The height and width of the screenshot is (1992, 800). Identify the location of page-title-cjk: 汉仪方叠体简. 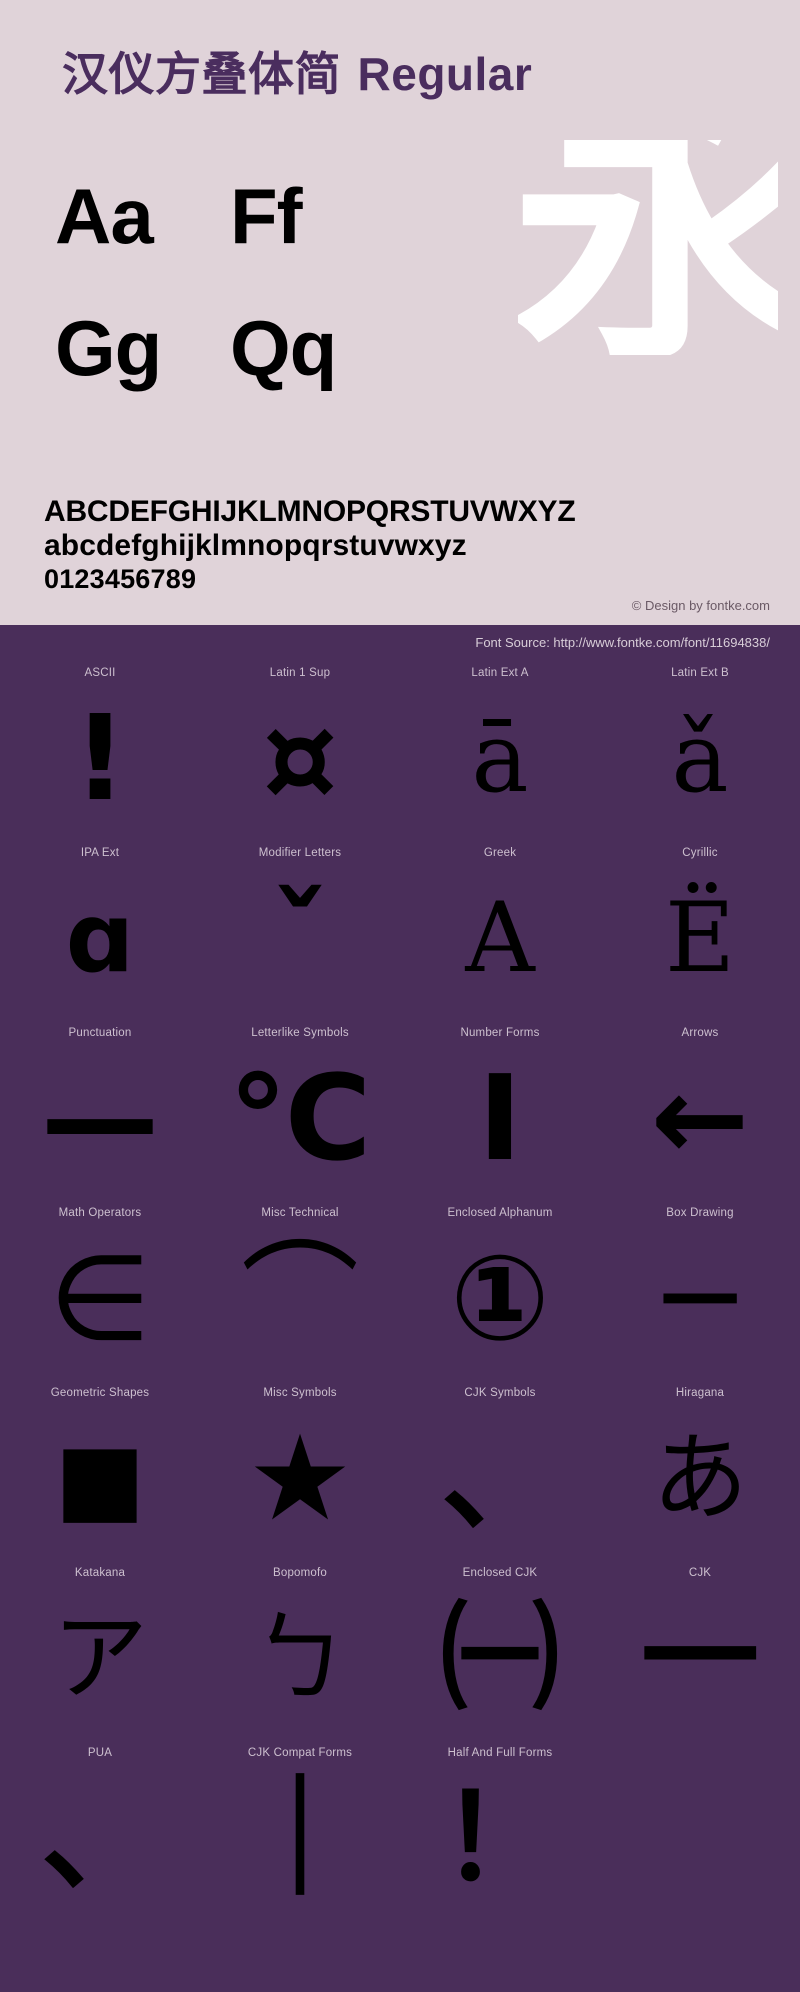
(201, 74).